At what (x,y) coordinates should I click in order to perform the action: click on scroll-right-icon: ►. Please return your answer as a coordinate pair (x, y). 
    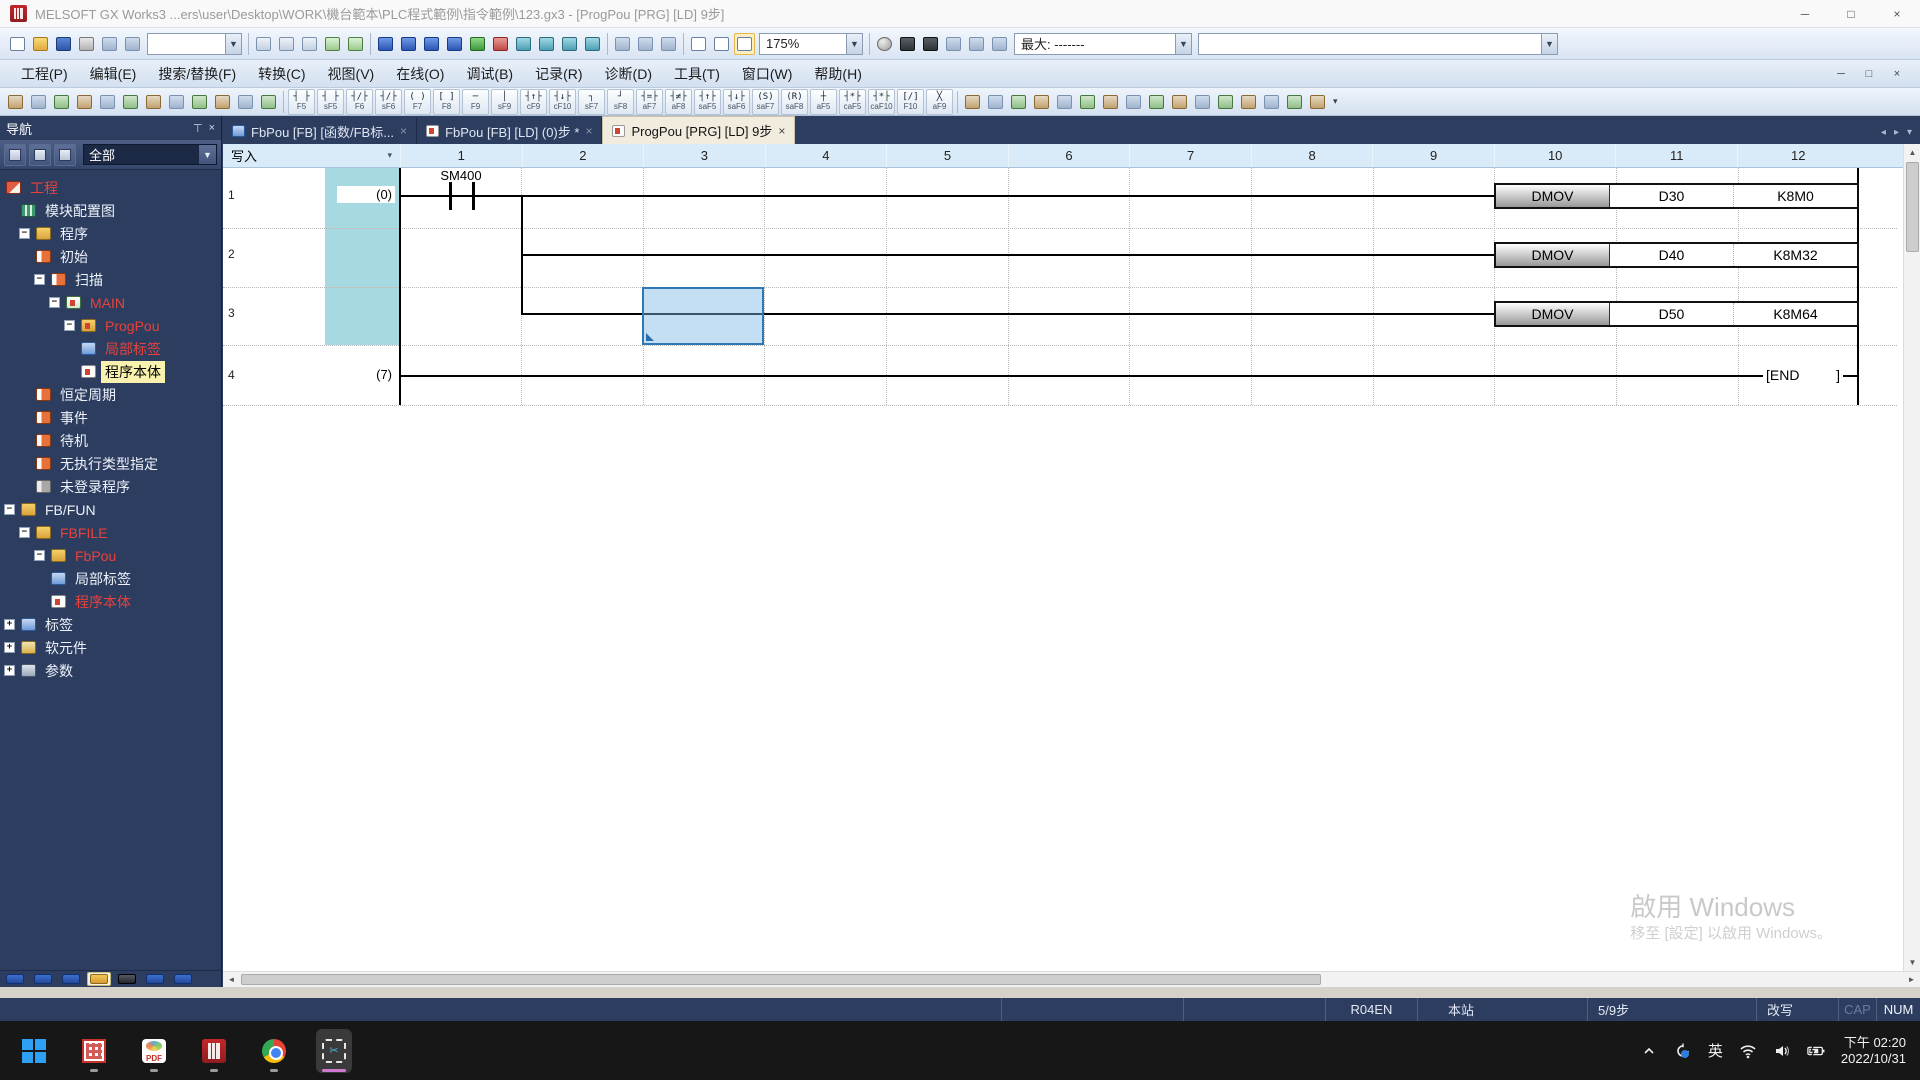
    Looking at the image, I should click on (1911, 979).